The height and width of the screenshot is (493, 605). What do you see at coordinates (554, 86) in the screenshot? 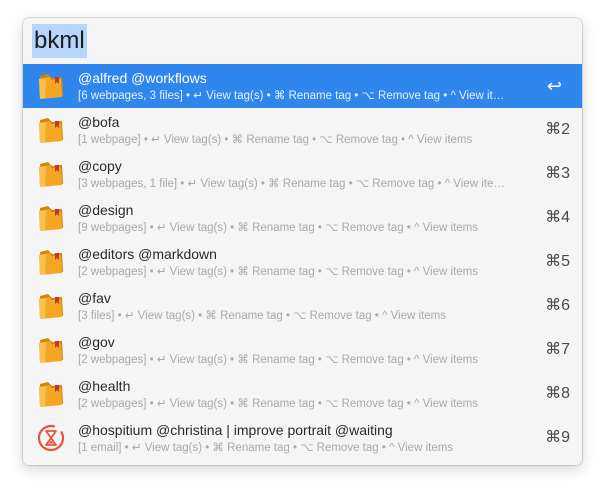
I see `return-key-shortcut: ↩` at bounding box center [554, 86].